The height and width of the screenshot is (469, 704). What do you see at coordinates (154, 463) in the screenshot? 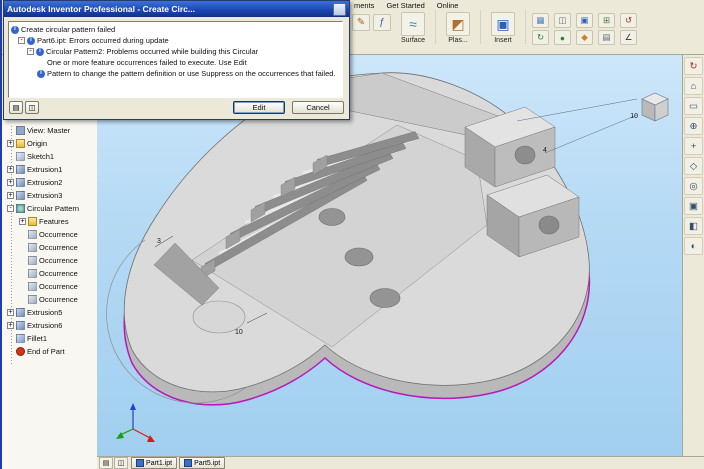
I see `document-tab: Part1.ipt` at bounding box center [154, 463].